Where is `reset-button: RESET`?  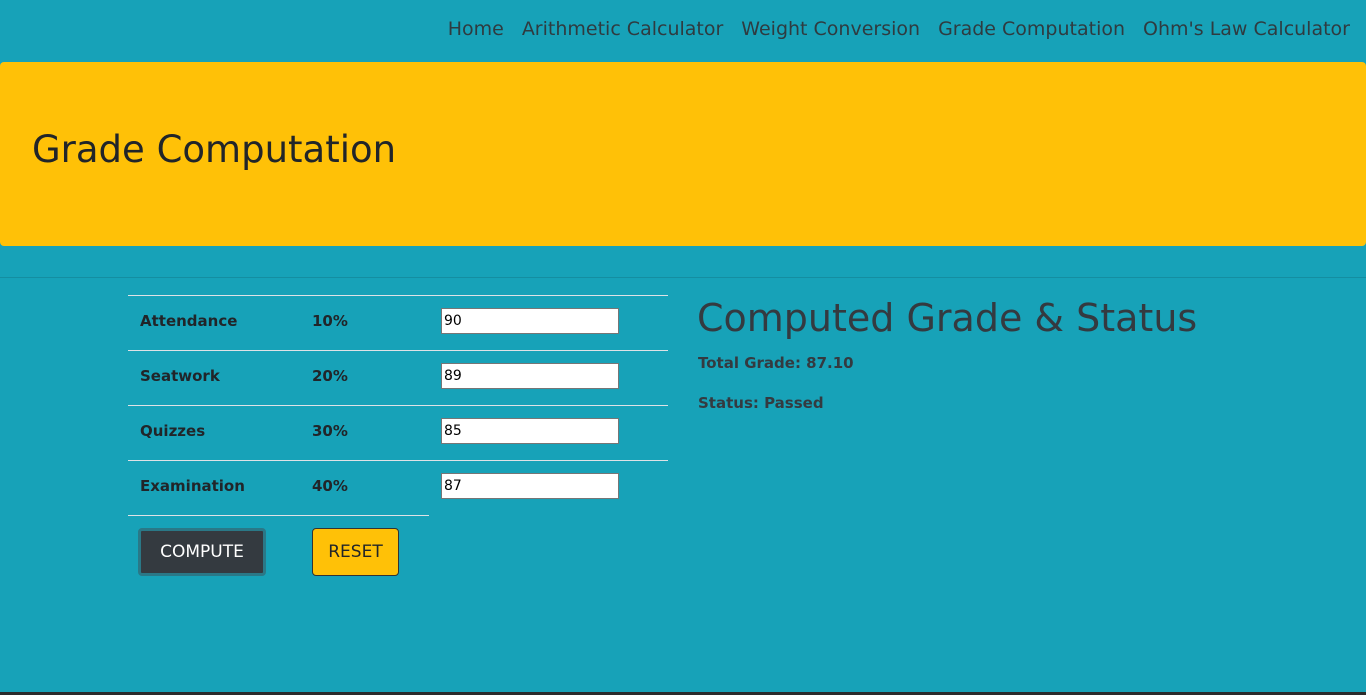 reset-button: RESET is located at coordinates (355, 552).